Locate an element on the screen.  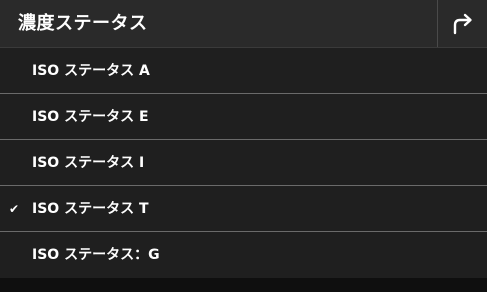
list-item-label: ISO ステータス E is located at coordinates (90, 117).